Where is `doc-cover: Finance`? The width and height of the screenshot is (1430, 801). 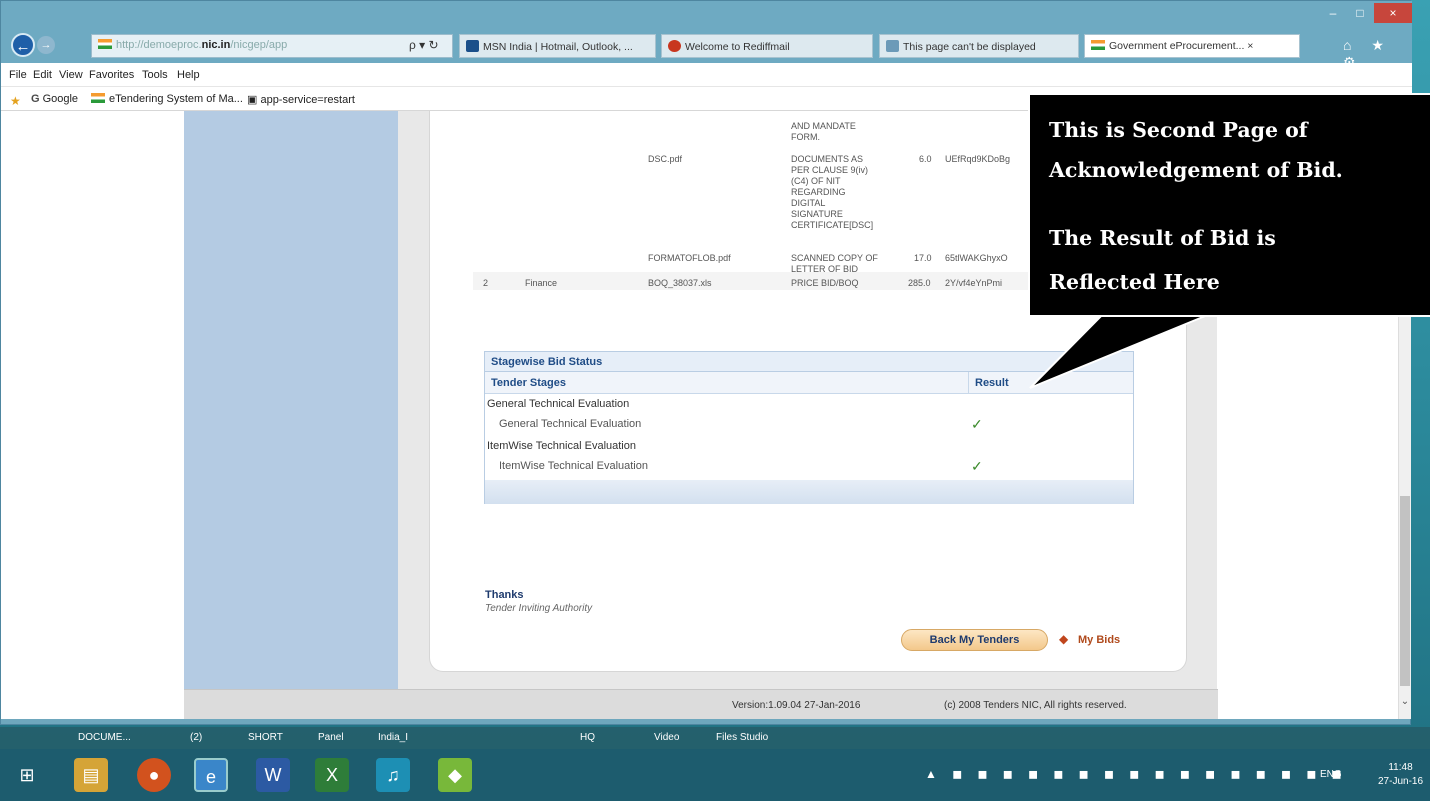
doc-cover: Finance is located at coordinates (541, 283).